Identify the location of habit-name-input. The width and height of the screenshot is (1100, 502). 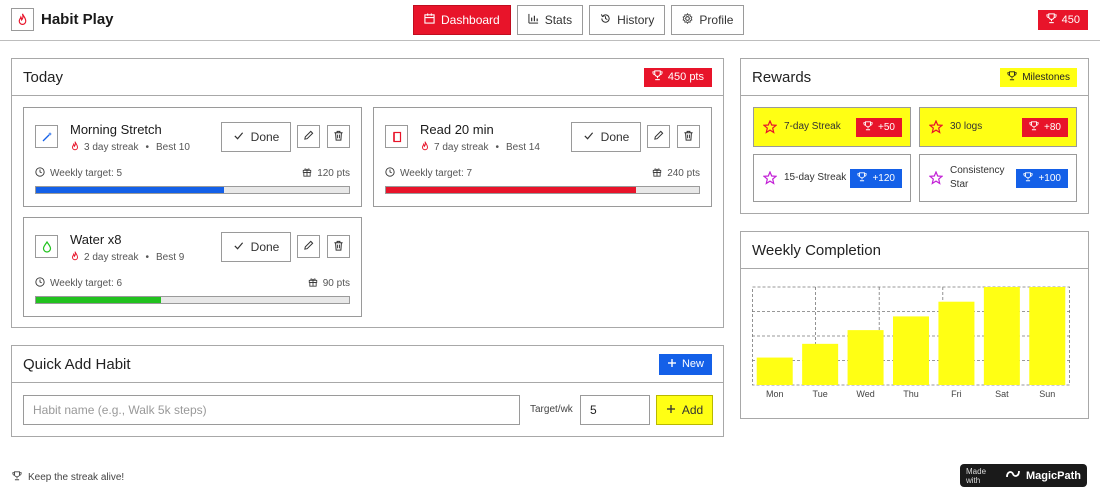
(271, 410).